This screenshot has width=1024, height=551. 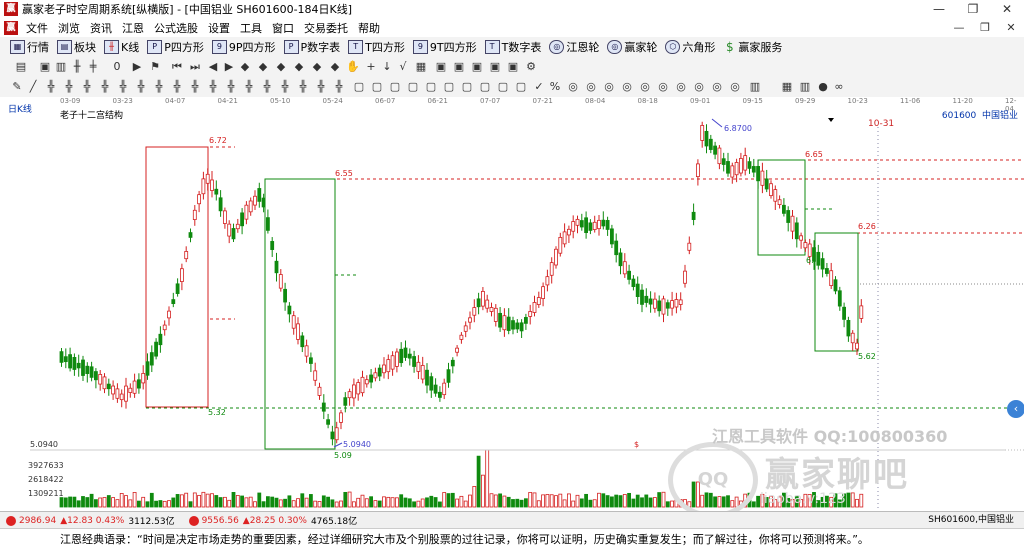 What do you see at coordinates (376, 47) in the screenshot?
I see `toolbar-t-square-button: T T四方形` at bounding box center [376, 47].